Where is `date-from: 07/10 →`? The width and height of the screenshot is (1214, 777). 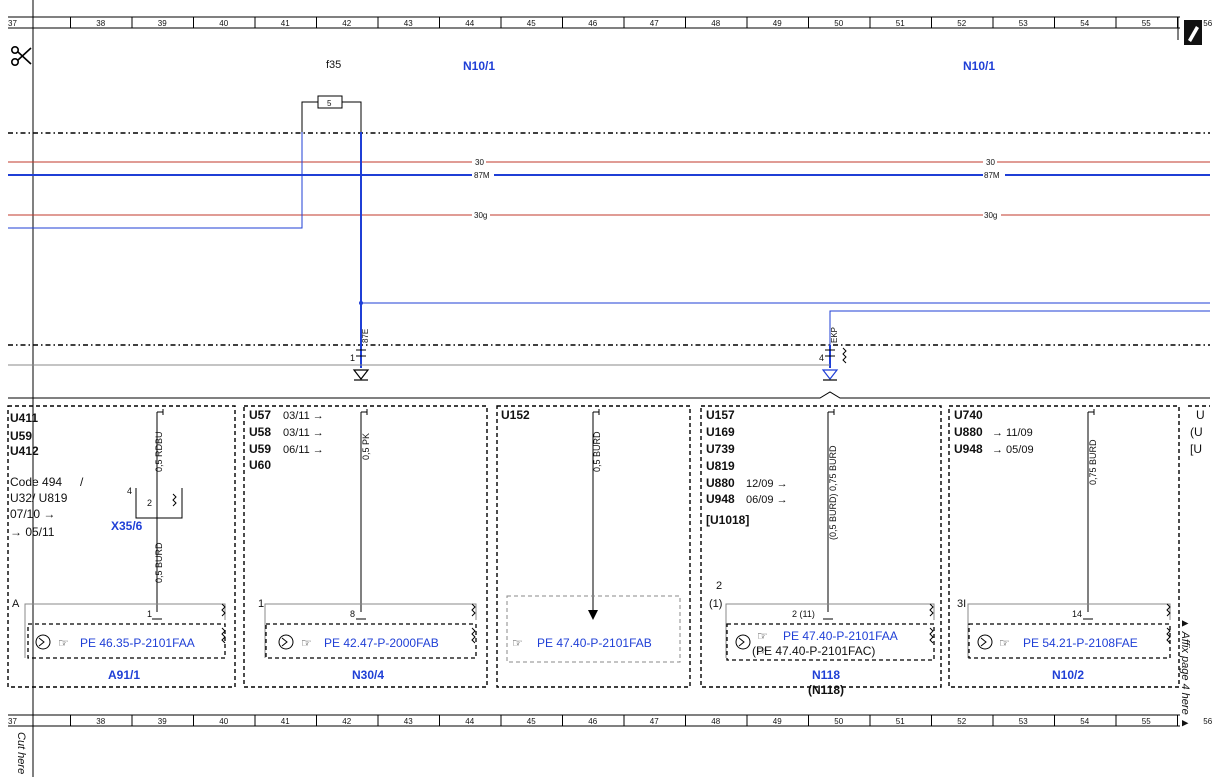 date-from: 07/10 → is located at coordinates (32, 514).